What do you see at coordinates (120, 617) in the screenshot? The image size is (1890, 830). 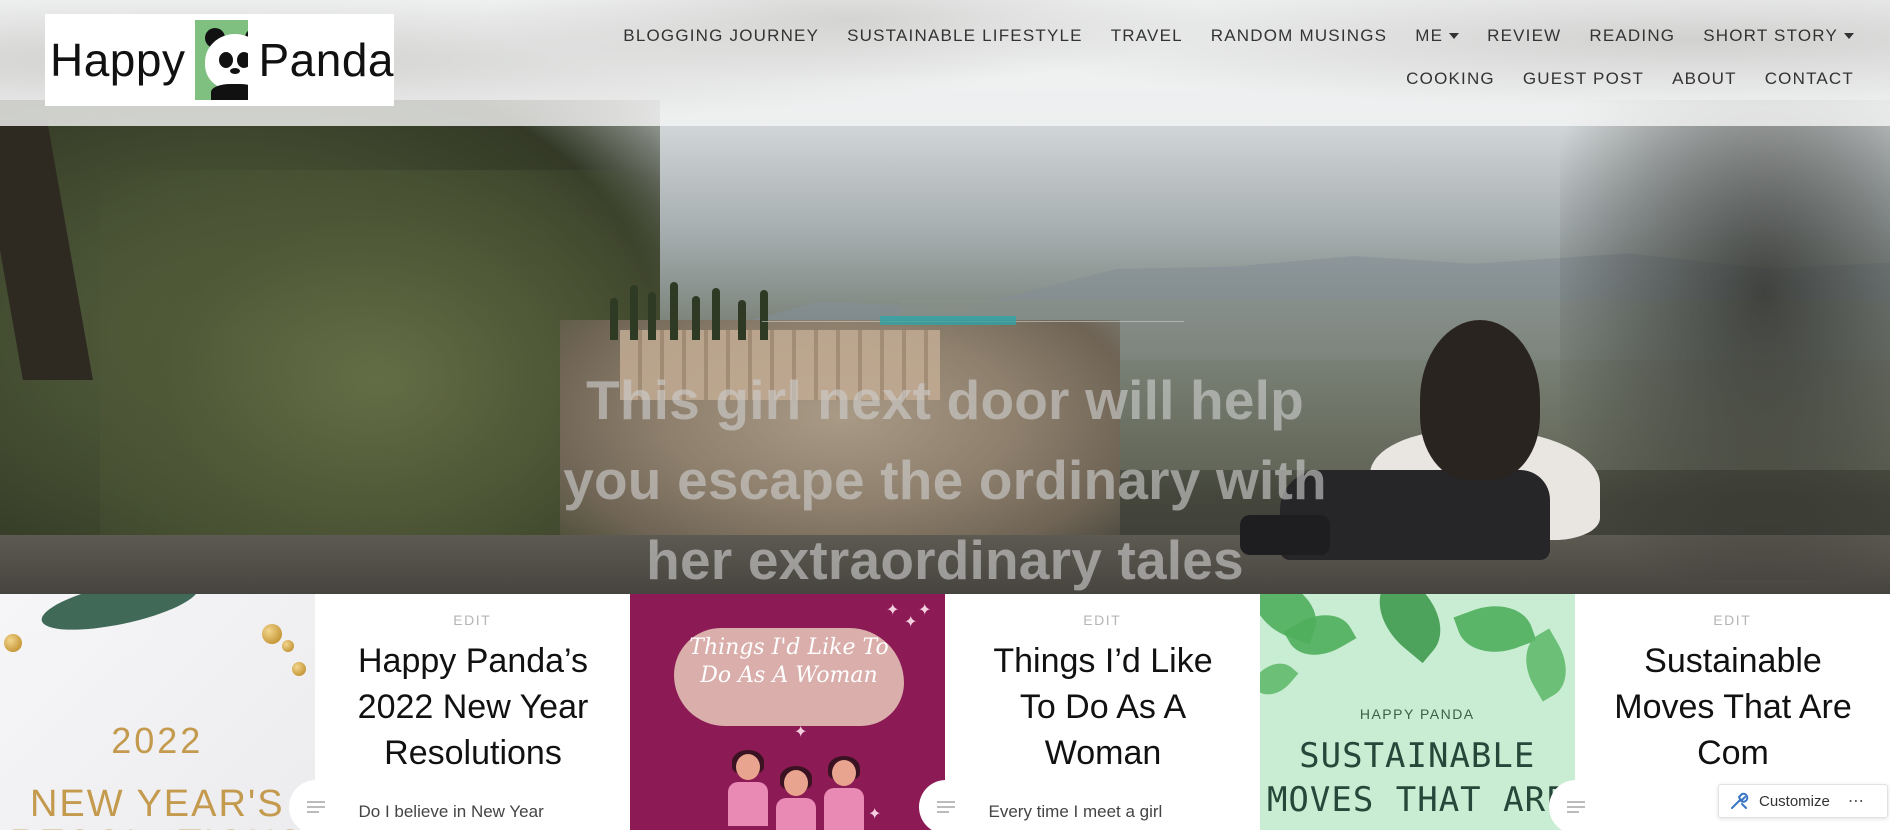 I see `pine-branch-icon` at bounding box center [120, 617].